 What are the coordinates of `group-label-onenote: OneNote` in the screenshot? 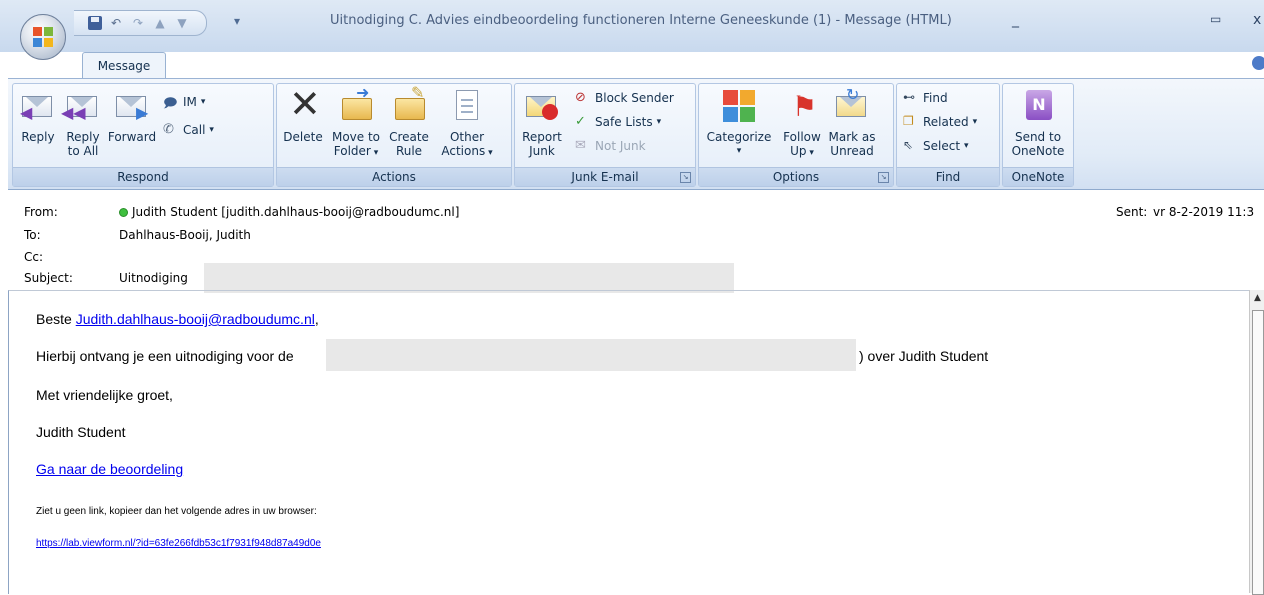 It's located at (1038, 176).